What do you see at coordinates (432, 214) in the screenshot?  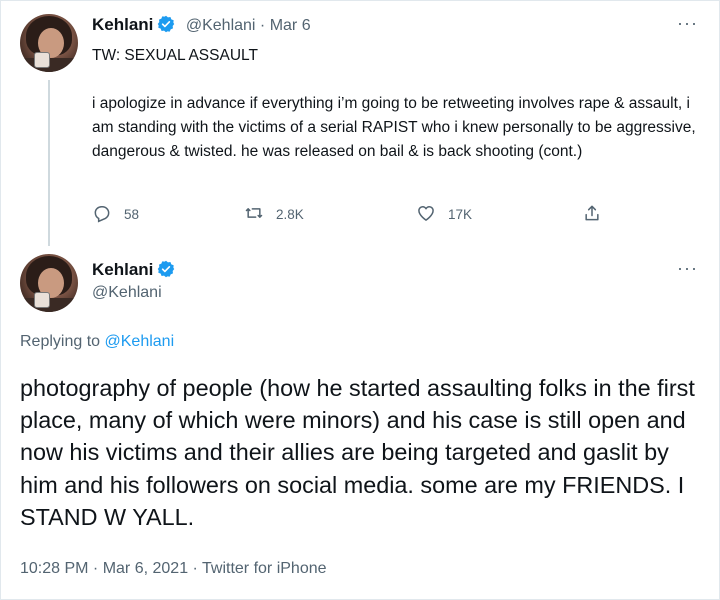 I see `like-icon` at bounding box center [432, 214].